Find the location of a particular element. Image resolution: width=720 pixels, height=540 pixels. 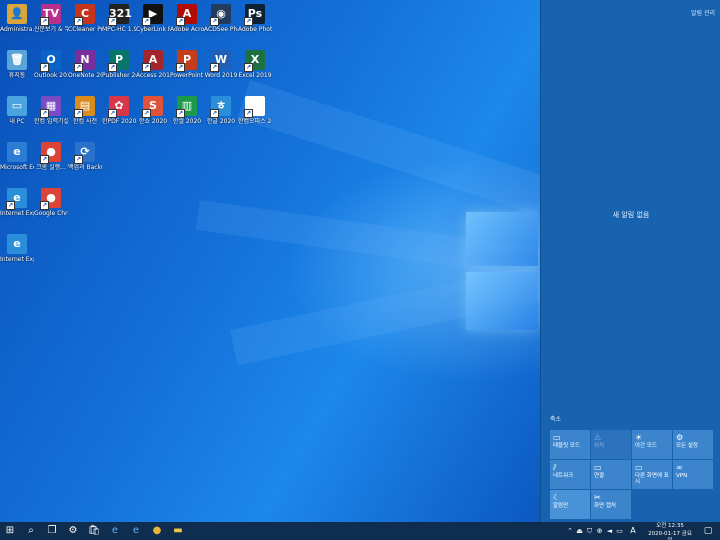

desktop-icon-label: Publisher 2019 is located at coordinates (119, 75).